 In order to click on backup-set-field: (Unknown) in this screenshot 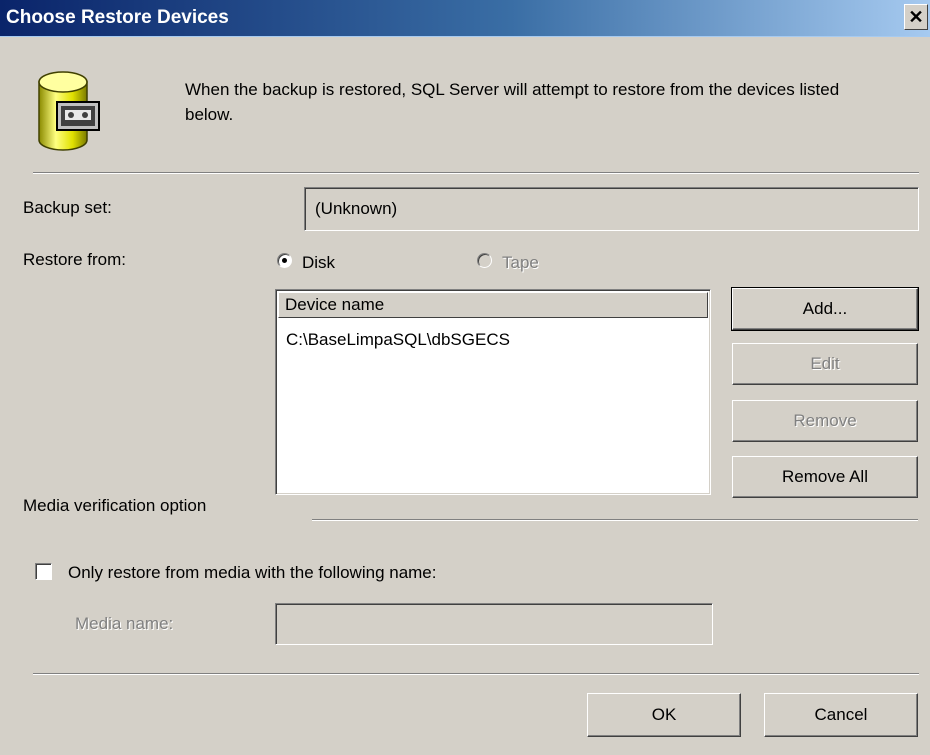, I will do `click(611, 209)`.